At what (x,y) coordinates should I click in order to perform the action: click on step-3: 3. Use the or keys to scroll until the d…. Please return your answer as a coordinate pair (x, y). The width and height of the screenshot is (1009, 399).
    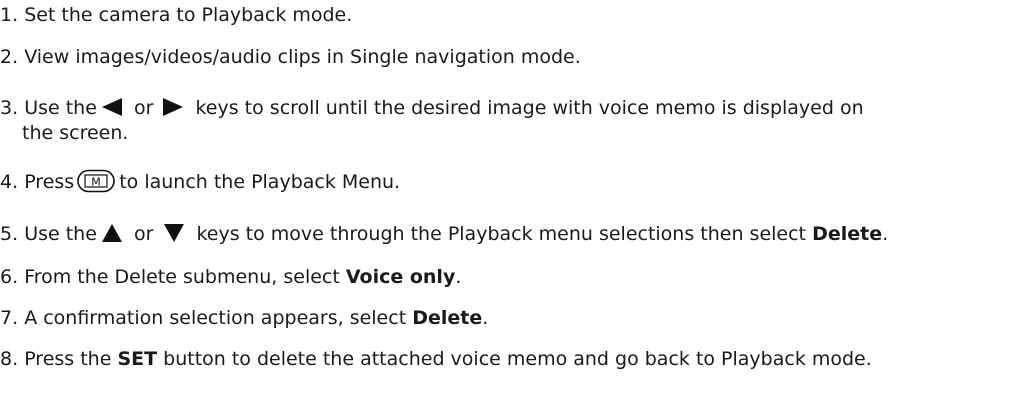
    Looking at the image, I should click on (500, 121).